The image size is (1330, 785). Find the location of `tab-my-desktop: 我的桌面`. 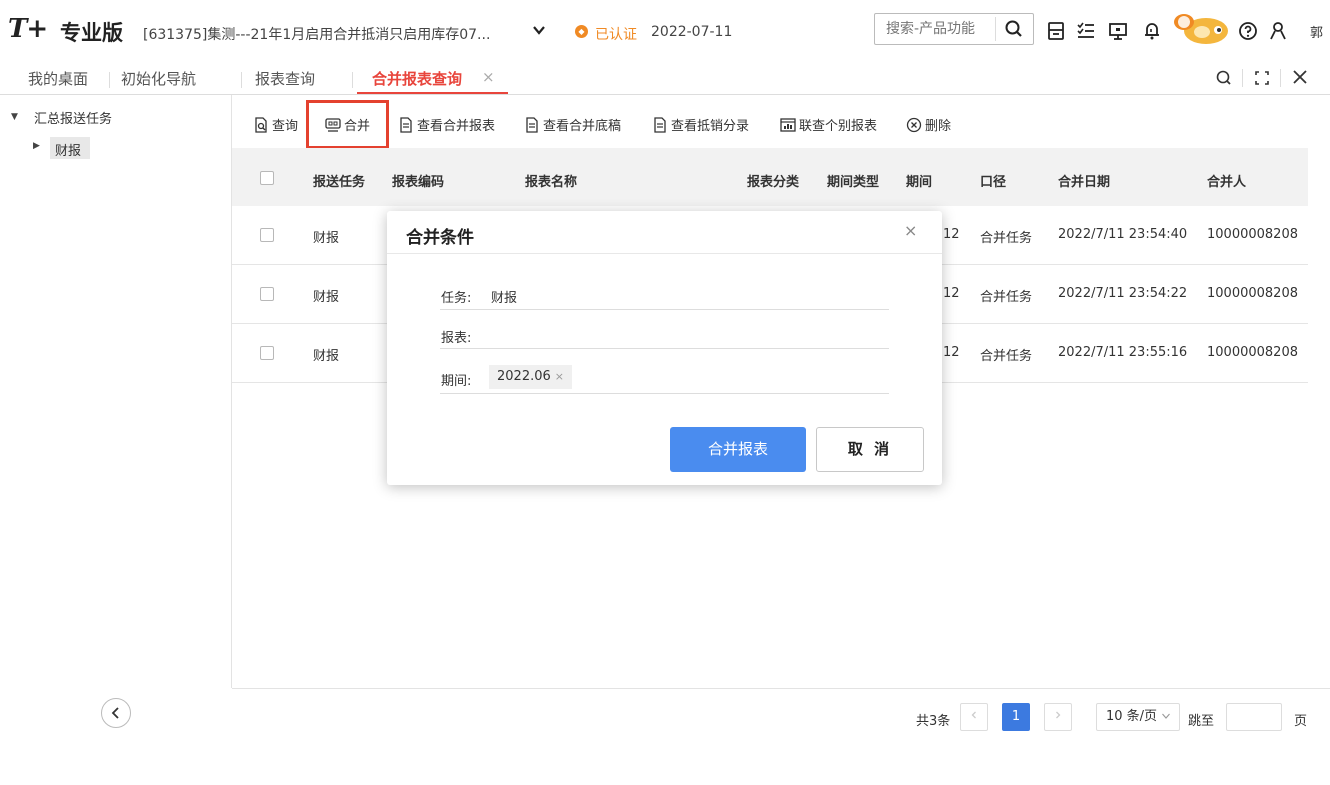

tab-my-desktop: 我的桌面 is located at coordinates (58, 78).